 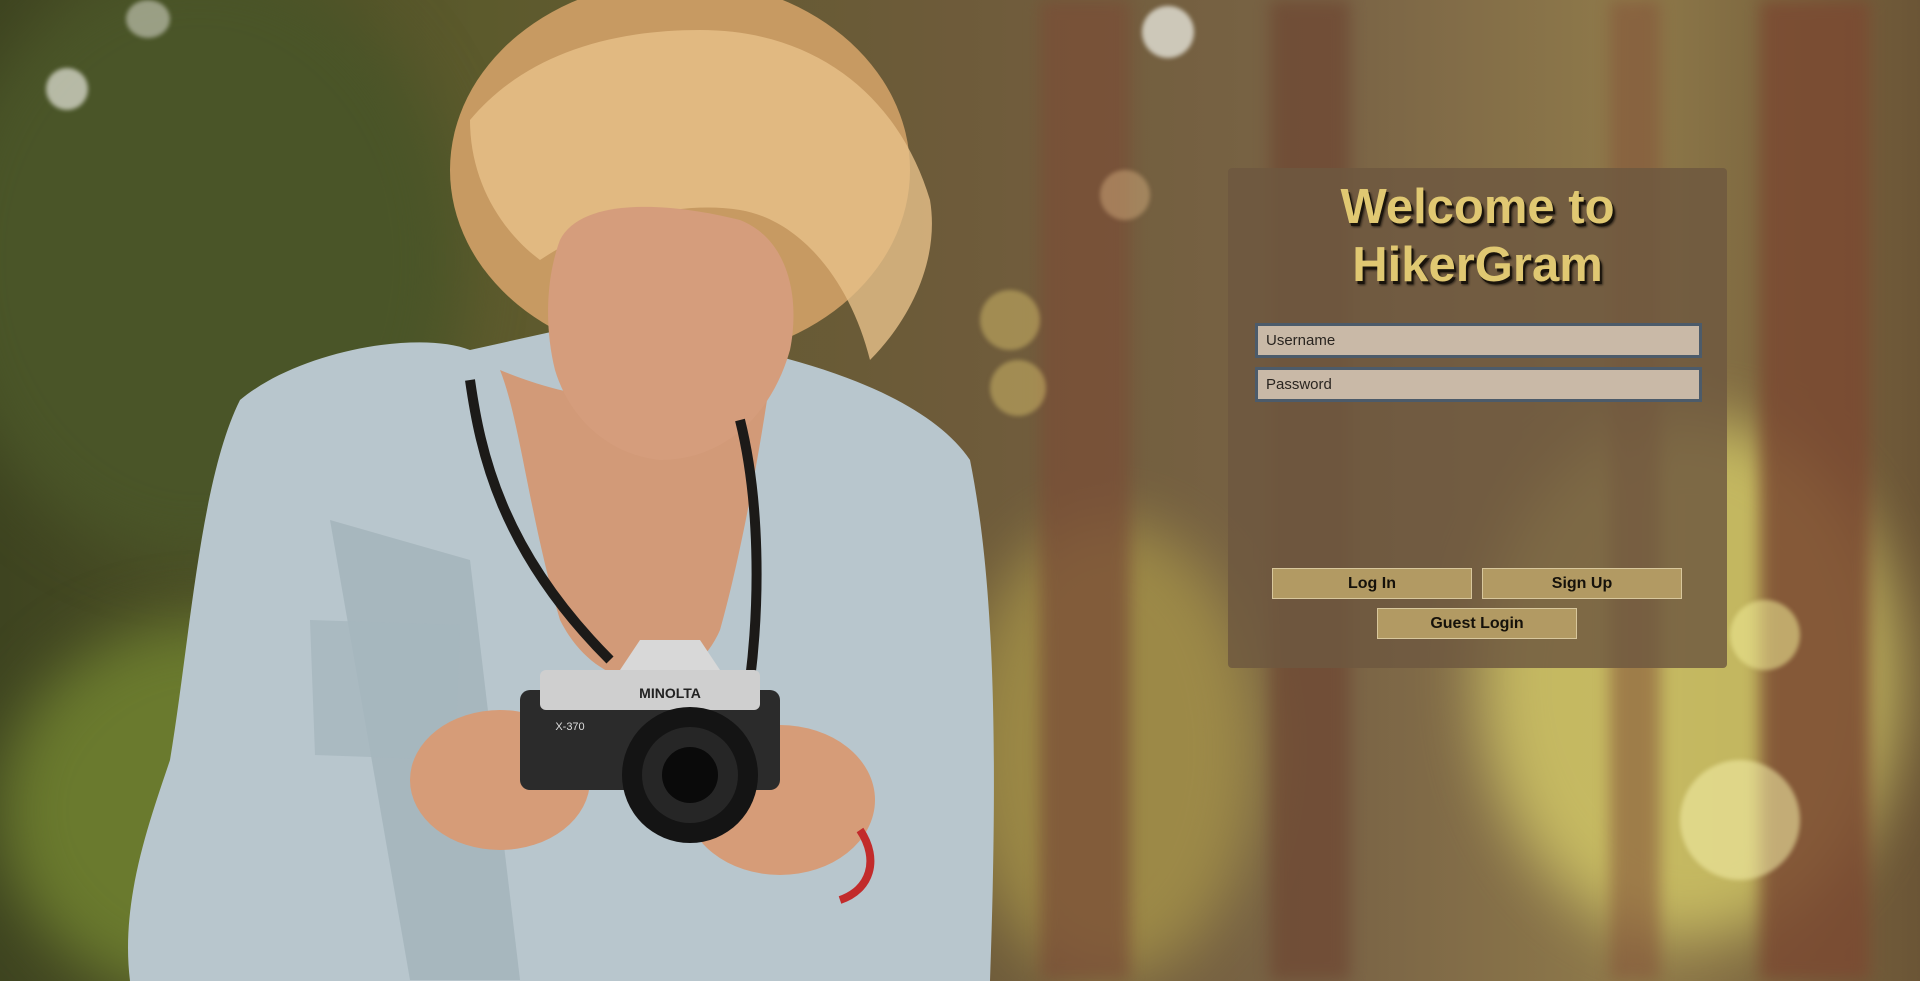 I want to click on camera-model-label: X-370, so click(x=569, y=727).